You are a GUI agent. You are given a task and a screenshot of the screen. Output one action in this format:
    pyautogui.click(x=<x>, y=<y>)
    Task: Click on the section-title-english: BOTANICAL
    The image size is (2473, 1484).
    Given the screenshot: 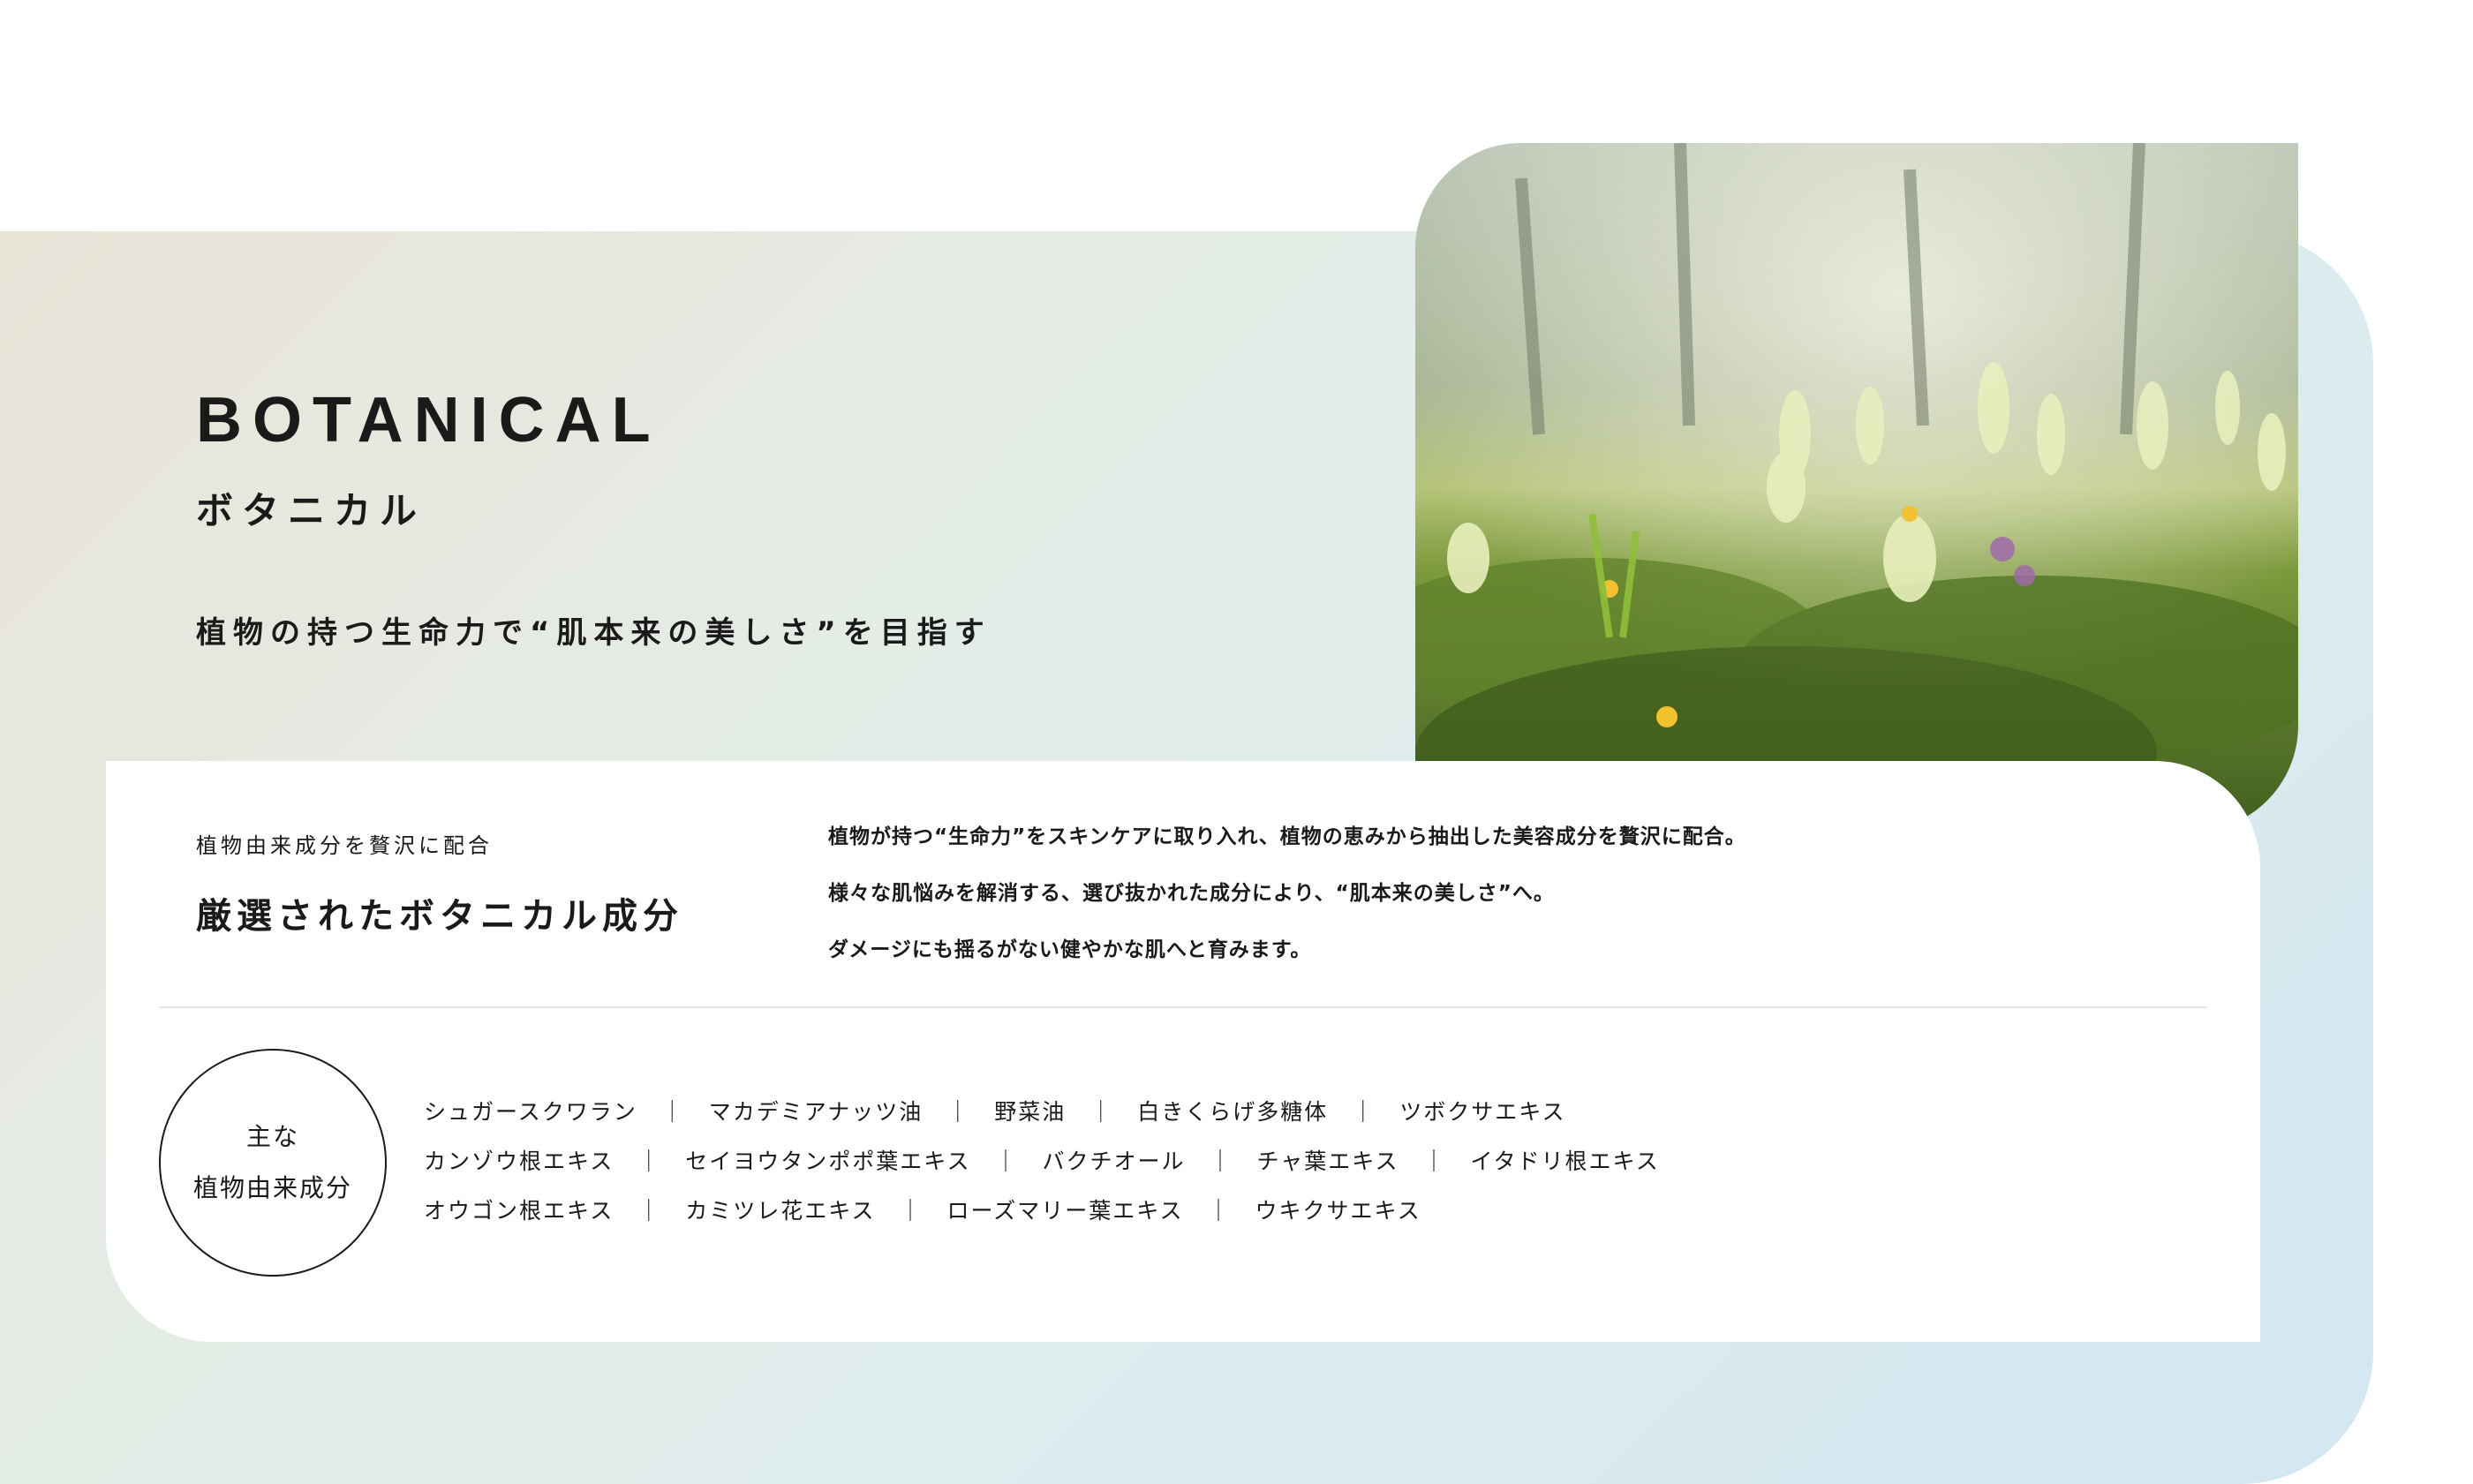 What is the action you would take?
    pyautogui.click(x=429, y=420)
    